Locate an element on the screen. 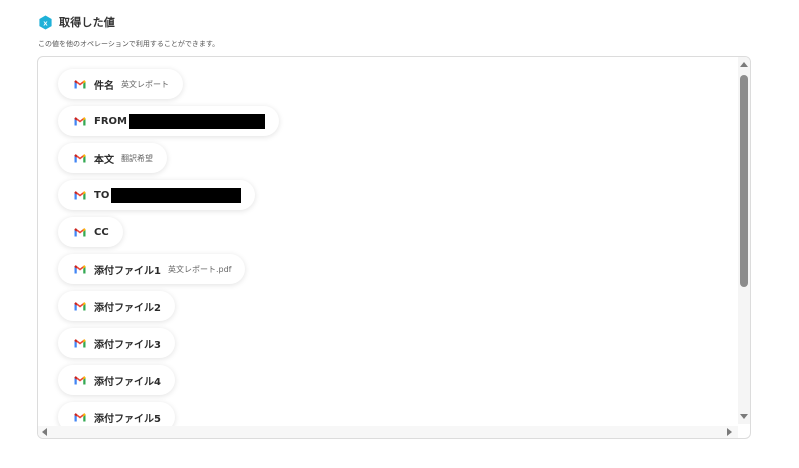 This screenshot has height=468, width=799. value-item-value: 翻訳希望 is located at coordinates (137, 158).